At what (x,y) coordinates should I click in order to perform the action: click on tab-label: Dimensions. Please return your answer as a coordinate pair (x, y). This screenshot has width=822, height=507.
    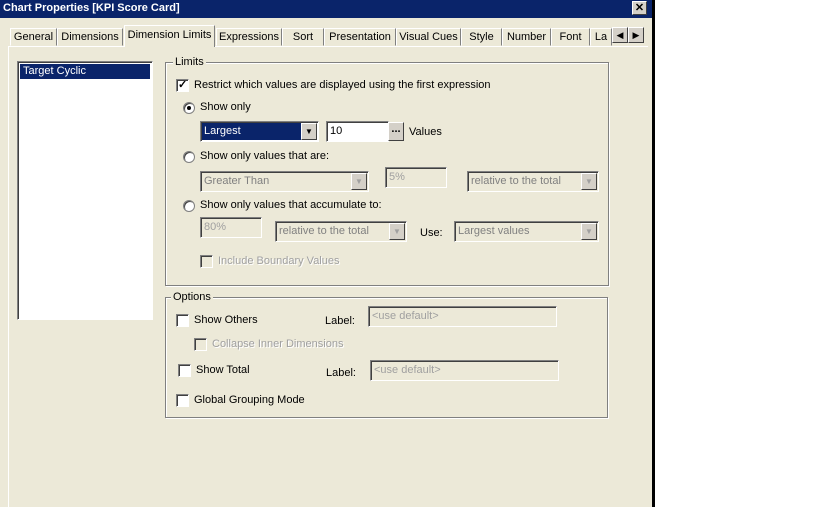
    Looking at the image, I should click on (90, 37).